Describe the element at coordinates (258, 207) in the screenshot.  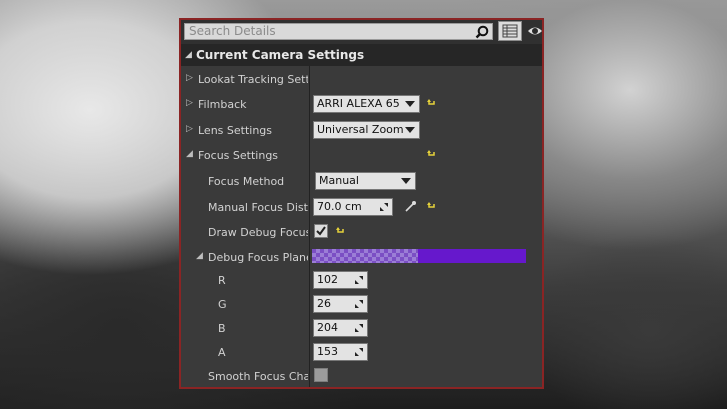
I see `manual-focus-distance-label: Manual Focus Distance` at that location.